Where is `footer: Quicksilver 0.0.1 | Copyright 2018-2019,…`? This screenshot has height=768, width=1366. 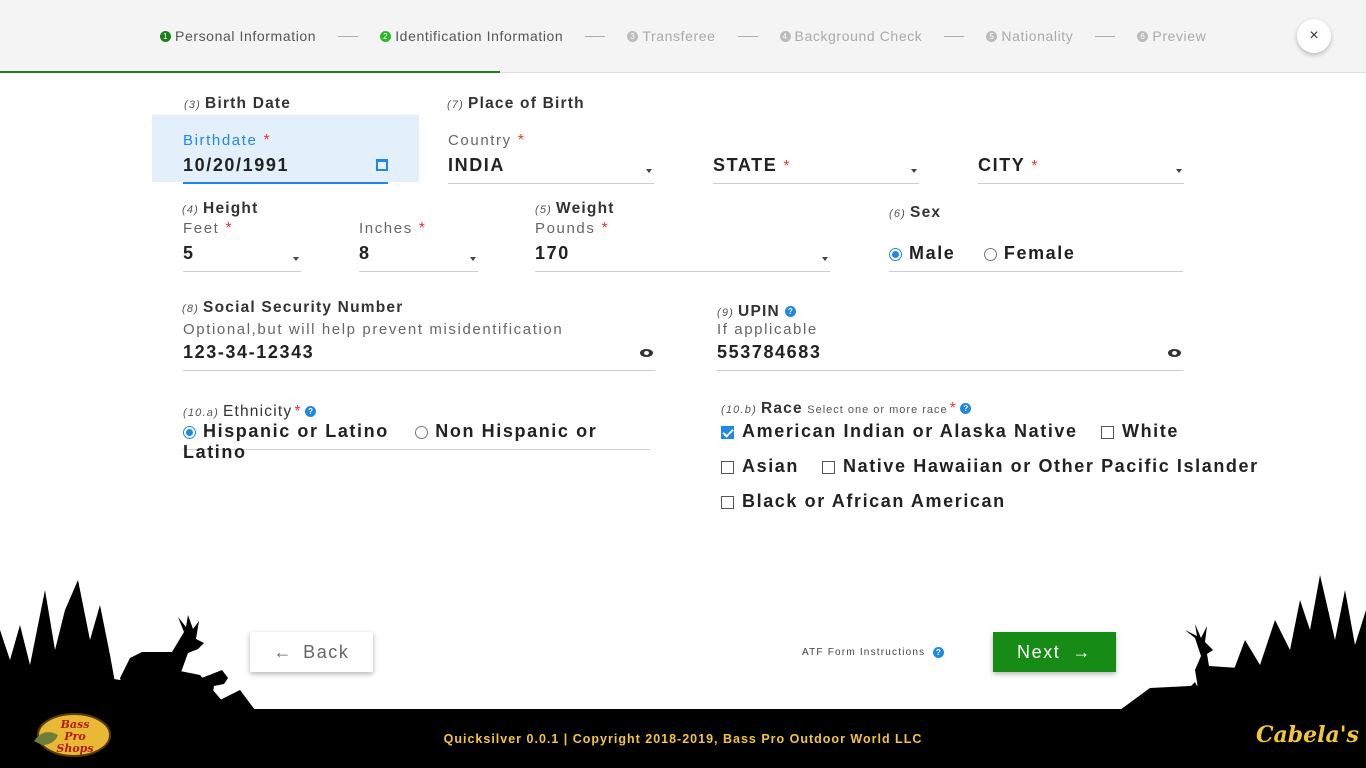 footer: Quicksilver 0.0.1 | Copyright 2018-2019,… is located at coordinates (683, 738).